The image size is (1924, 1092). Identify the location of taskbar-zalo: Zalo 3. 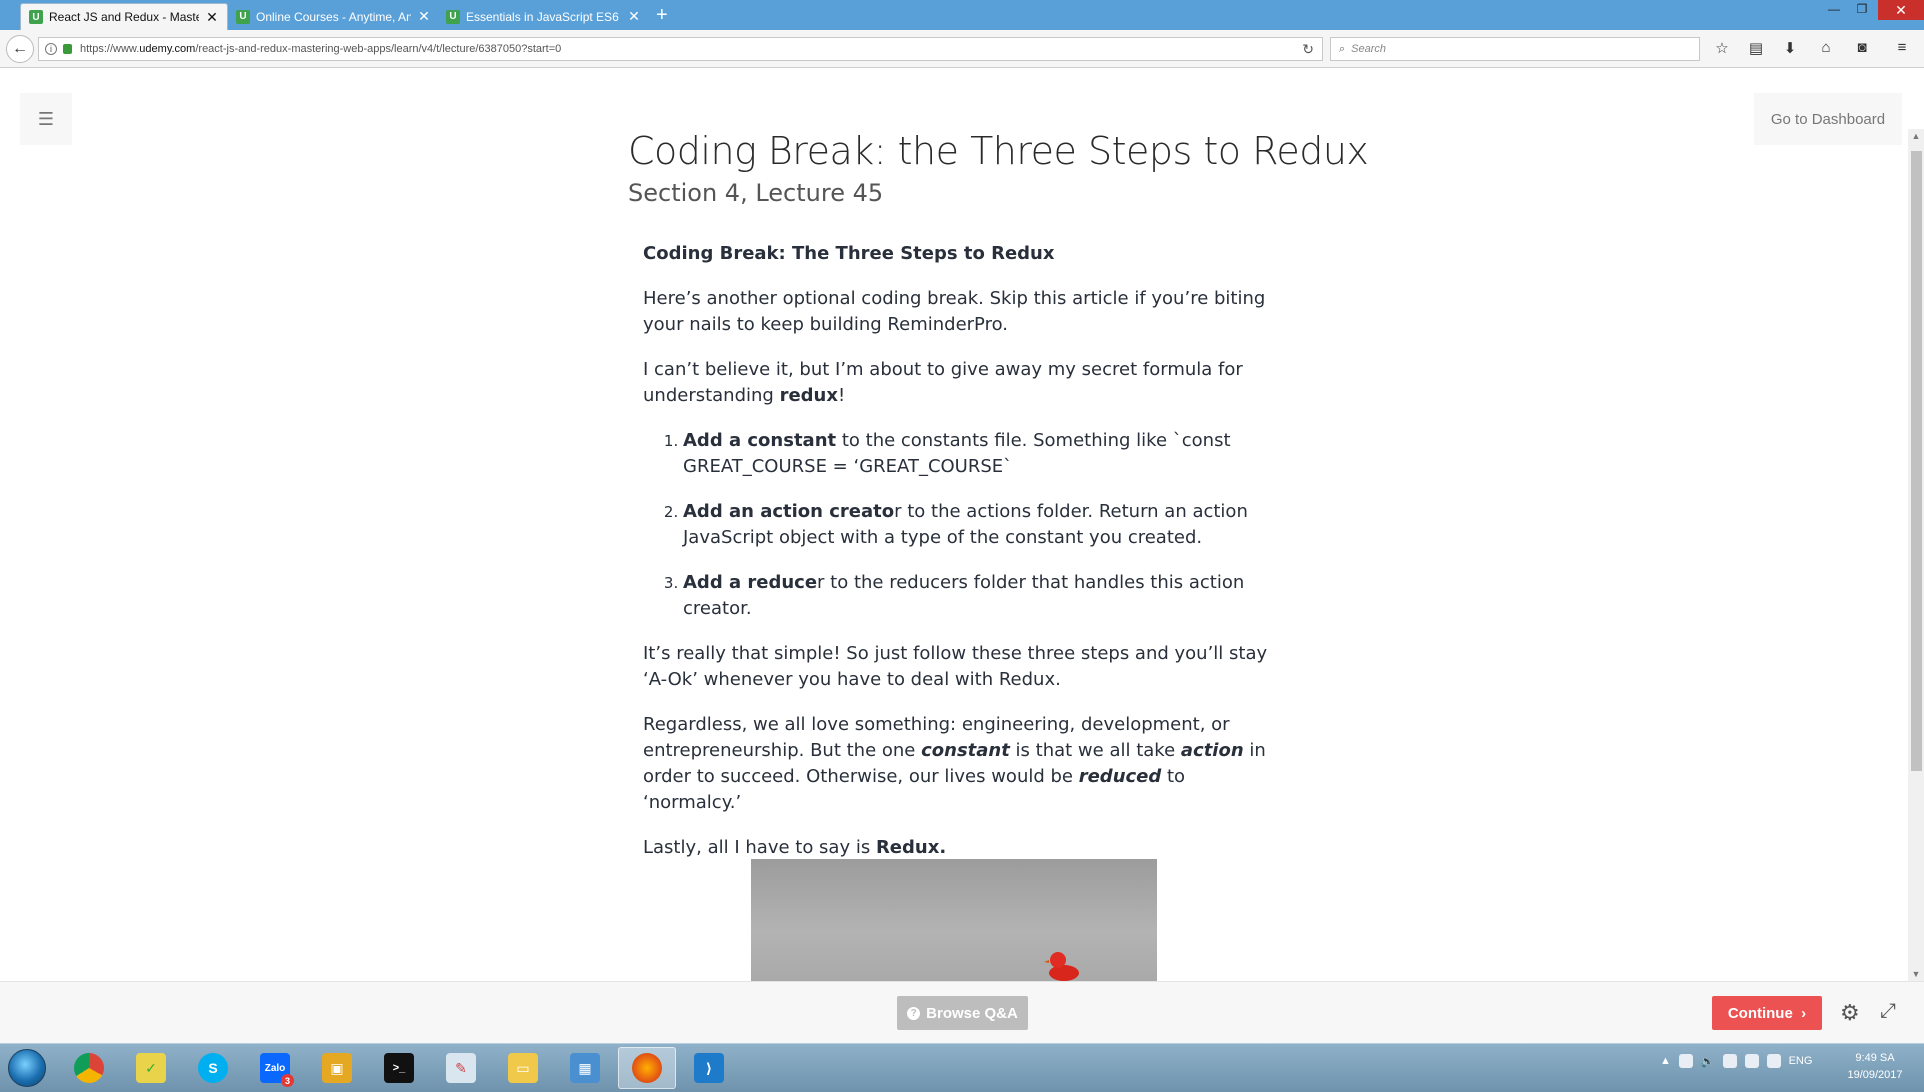
(275, 1068).